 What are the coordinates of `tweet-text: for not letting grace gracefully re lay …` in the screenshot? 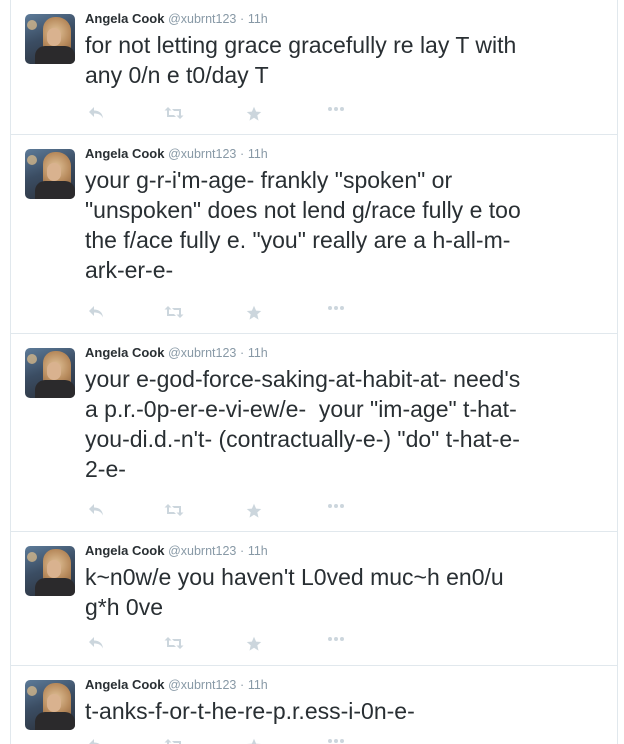 It's located at (301, 60).